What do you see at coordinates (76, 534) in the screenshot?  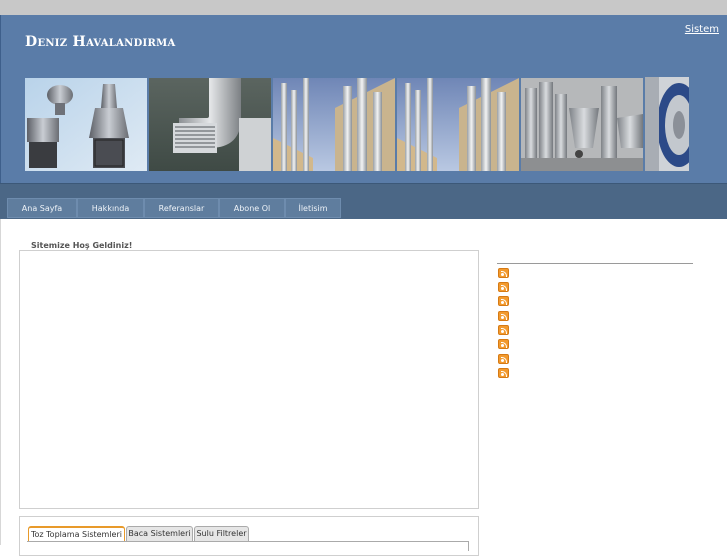 I see `tab-toz-toplama-sistemleri: Toz Toplama Sistemleri` at bounding box center [76, 534].